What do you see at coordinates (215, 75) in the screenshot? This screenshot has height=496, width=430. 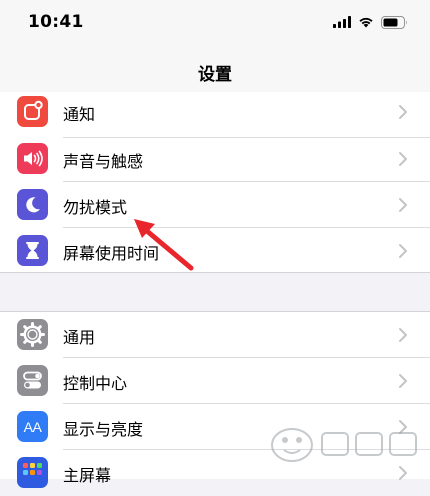 I see `page-title: 设置` at bounding box center [215, 75].